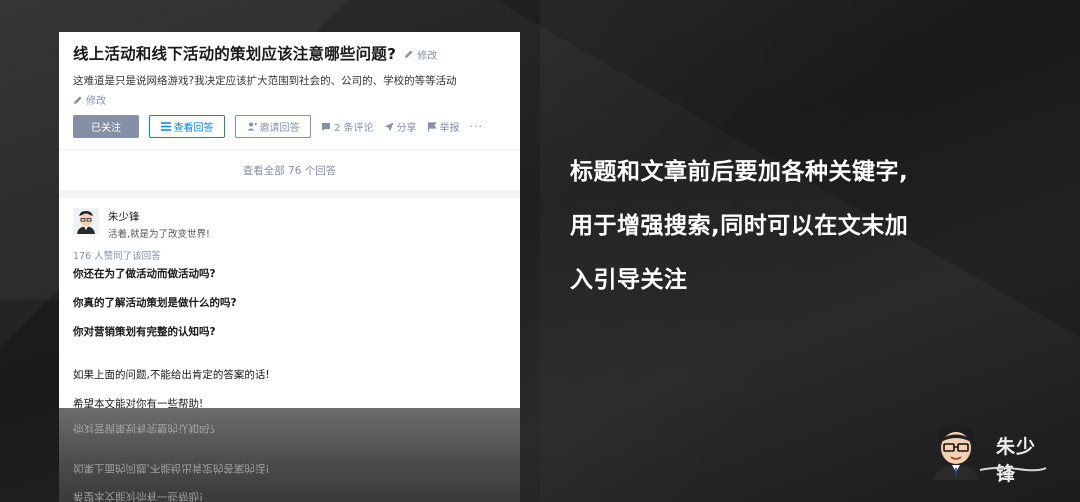  Describe the element at coordinates (449, 128) in the screenshot. I see `report-label: 举报` at that location.